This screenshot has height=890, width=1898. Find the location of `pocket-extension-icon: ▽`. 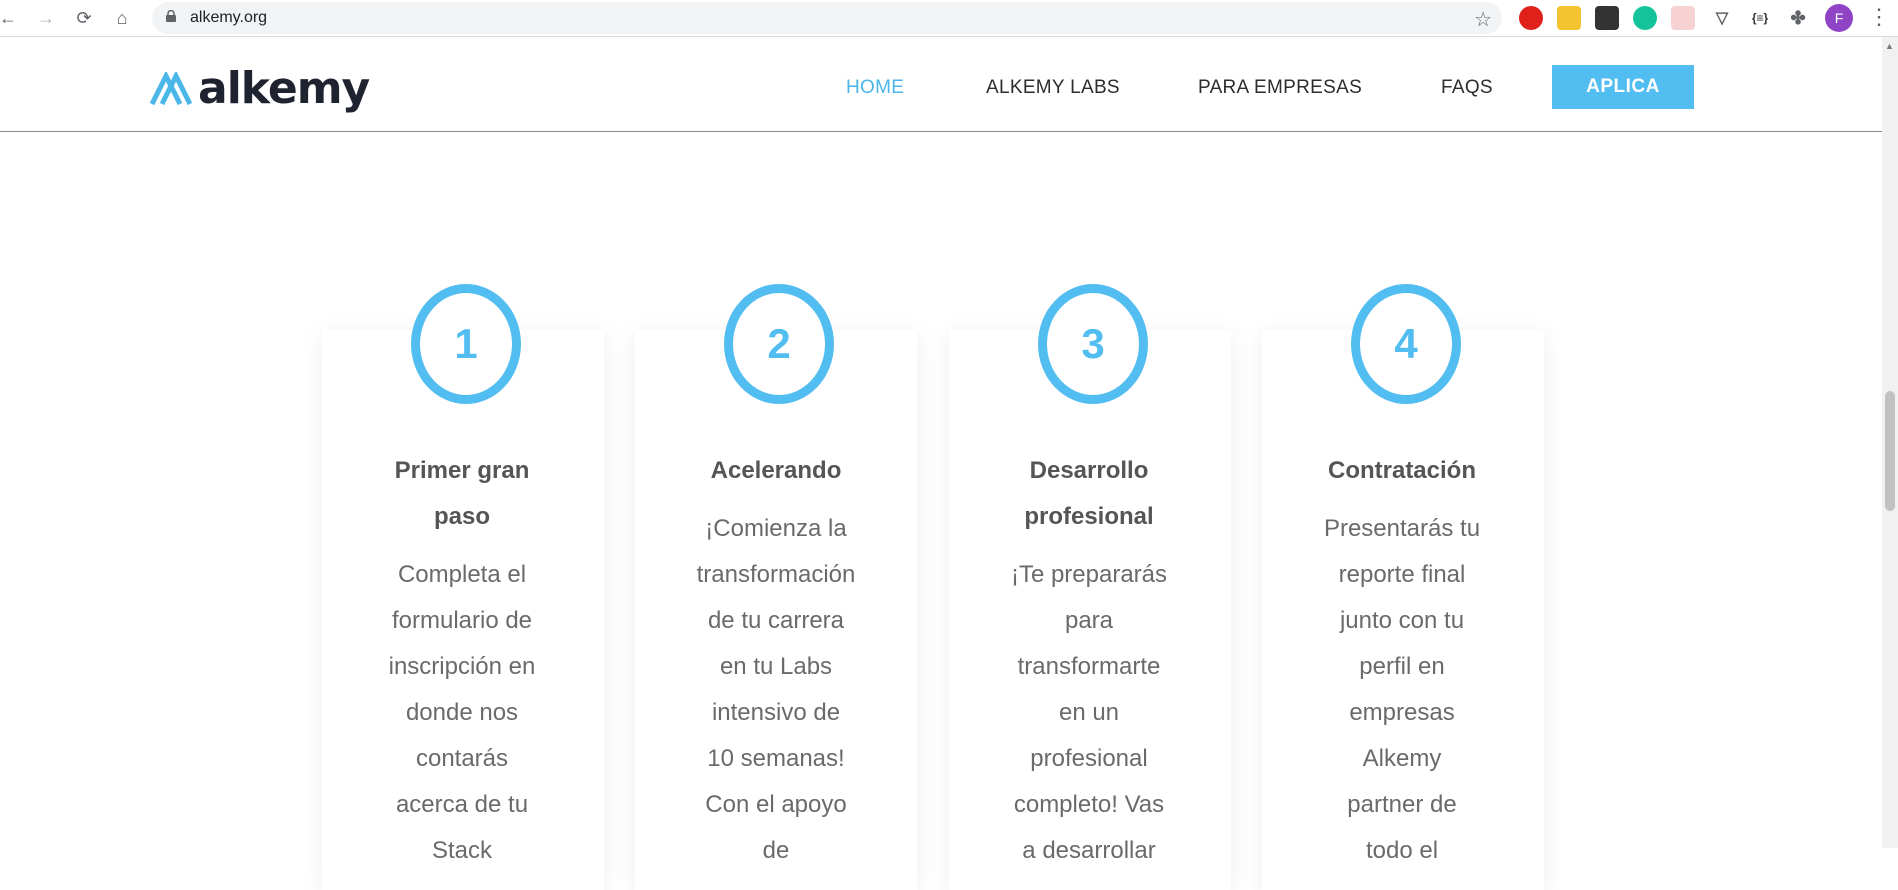

pocket-extension-icon: ▽ is located at coordinates (1722, 18).